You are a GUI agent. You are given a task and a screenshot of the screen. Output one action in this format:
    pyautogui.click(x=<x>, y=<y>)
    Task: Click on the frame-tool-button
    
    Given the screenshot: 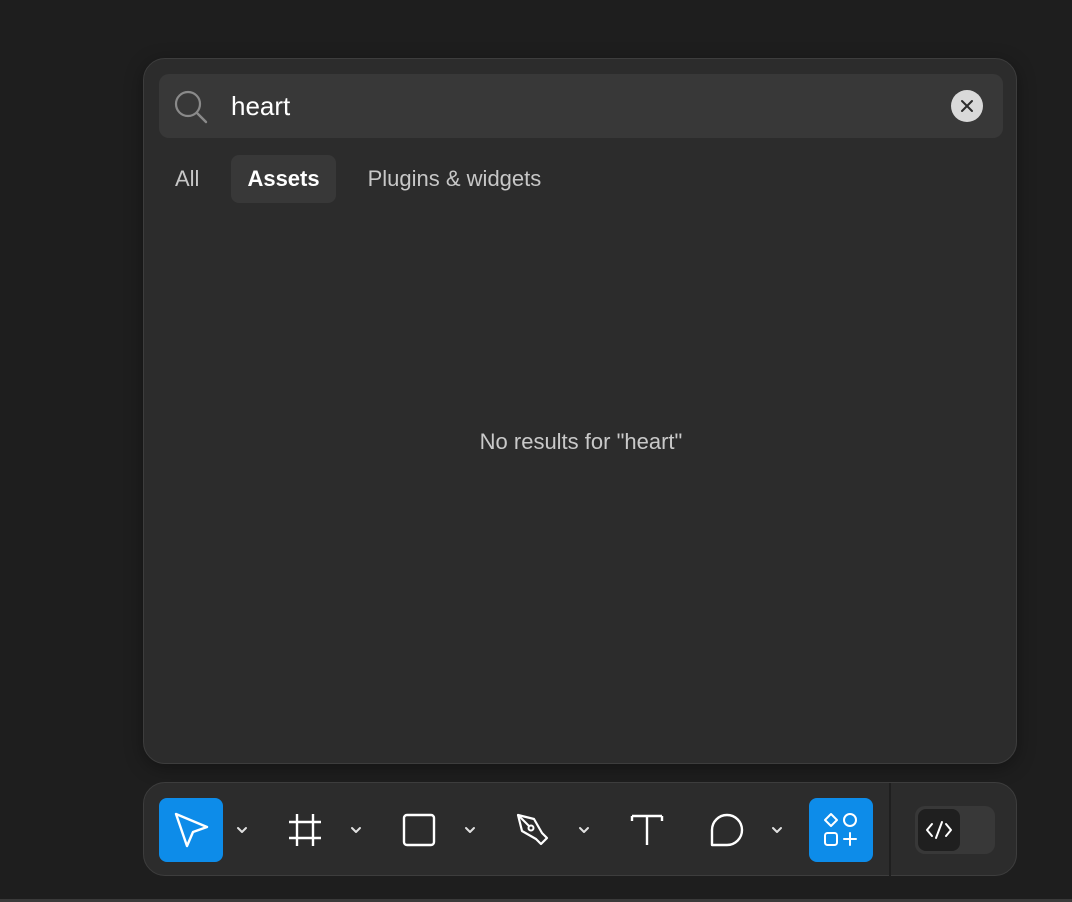 What is the action you would take?
    pyautogui.click(x=305, y=830)
    